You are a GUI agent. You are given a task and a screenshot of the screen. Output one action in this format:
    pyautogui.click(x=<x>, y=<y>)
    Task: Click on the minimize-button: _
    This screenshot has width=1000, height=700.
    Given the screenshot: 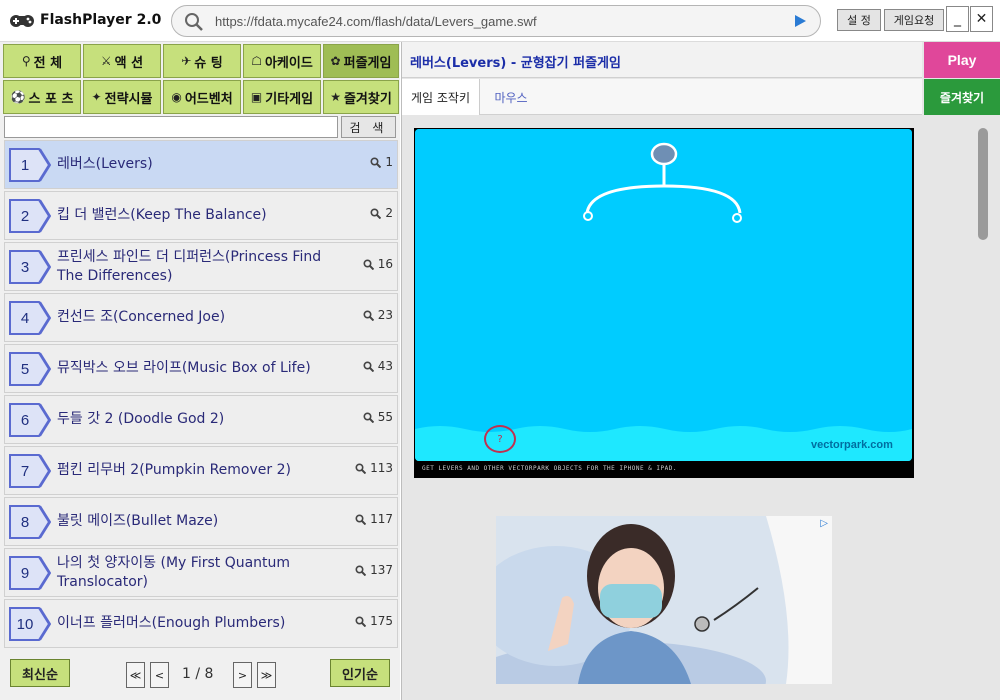 What is the action you would take?
    pyautogui.click(x=957, y=19)
    